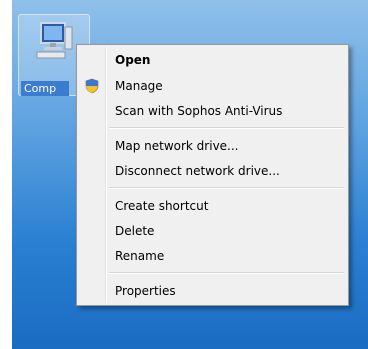  I want to click on menu-item-label: Rename, so click(140, 256).